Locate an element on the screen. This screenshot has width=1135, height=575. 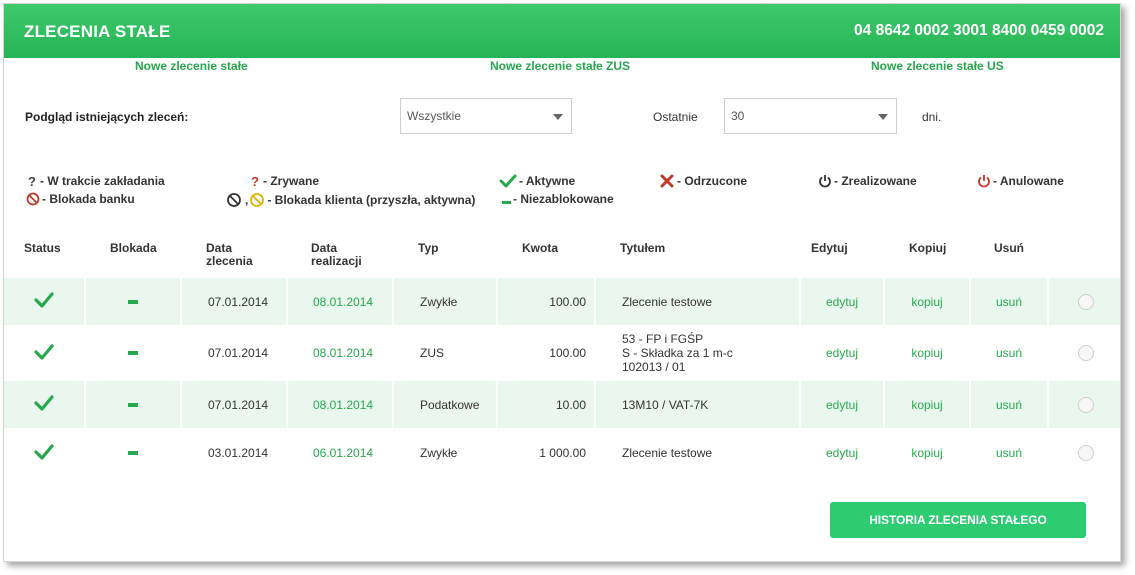
header-title: Tytułem is located at coordinates (643, 248).